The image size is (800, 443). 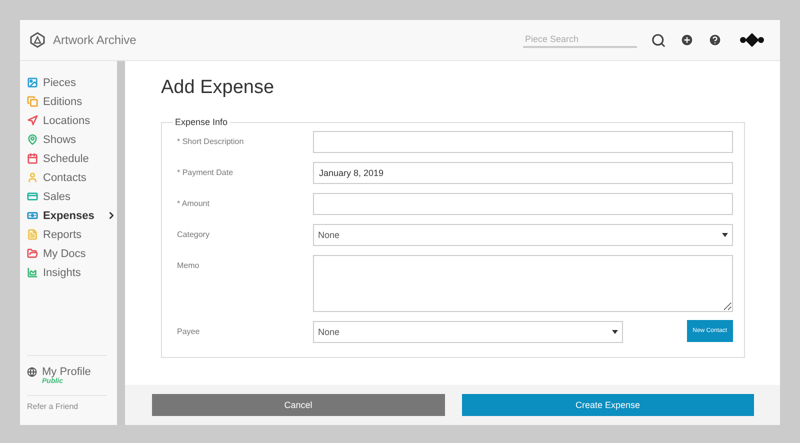 What do you see at coordinates (72, 82) in the screenshot?
I see `sidebar-item: Pieces` at bounding box center [72, 82].